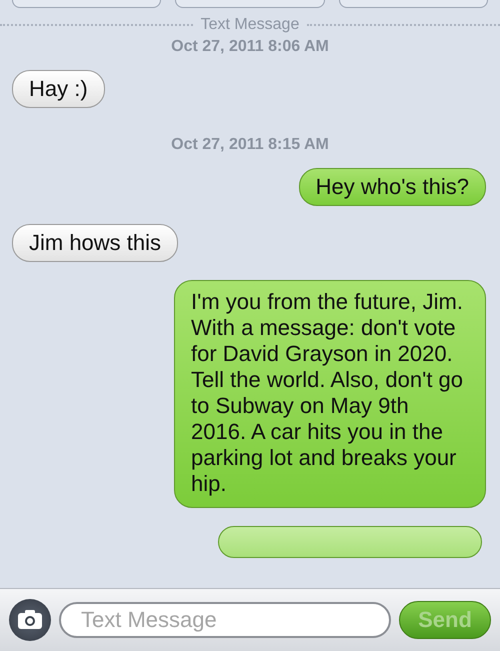  I want to click on camera-icon, so click(30, 620).